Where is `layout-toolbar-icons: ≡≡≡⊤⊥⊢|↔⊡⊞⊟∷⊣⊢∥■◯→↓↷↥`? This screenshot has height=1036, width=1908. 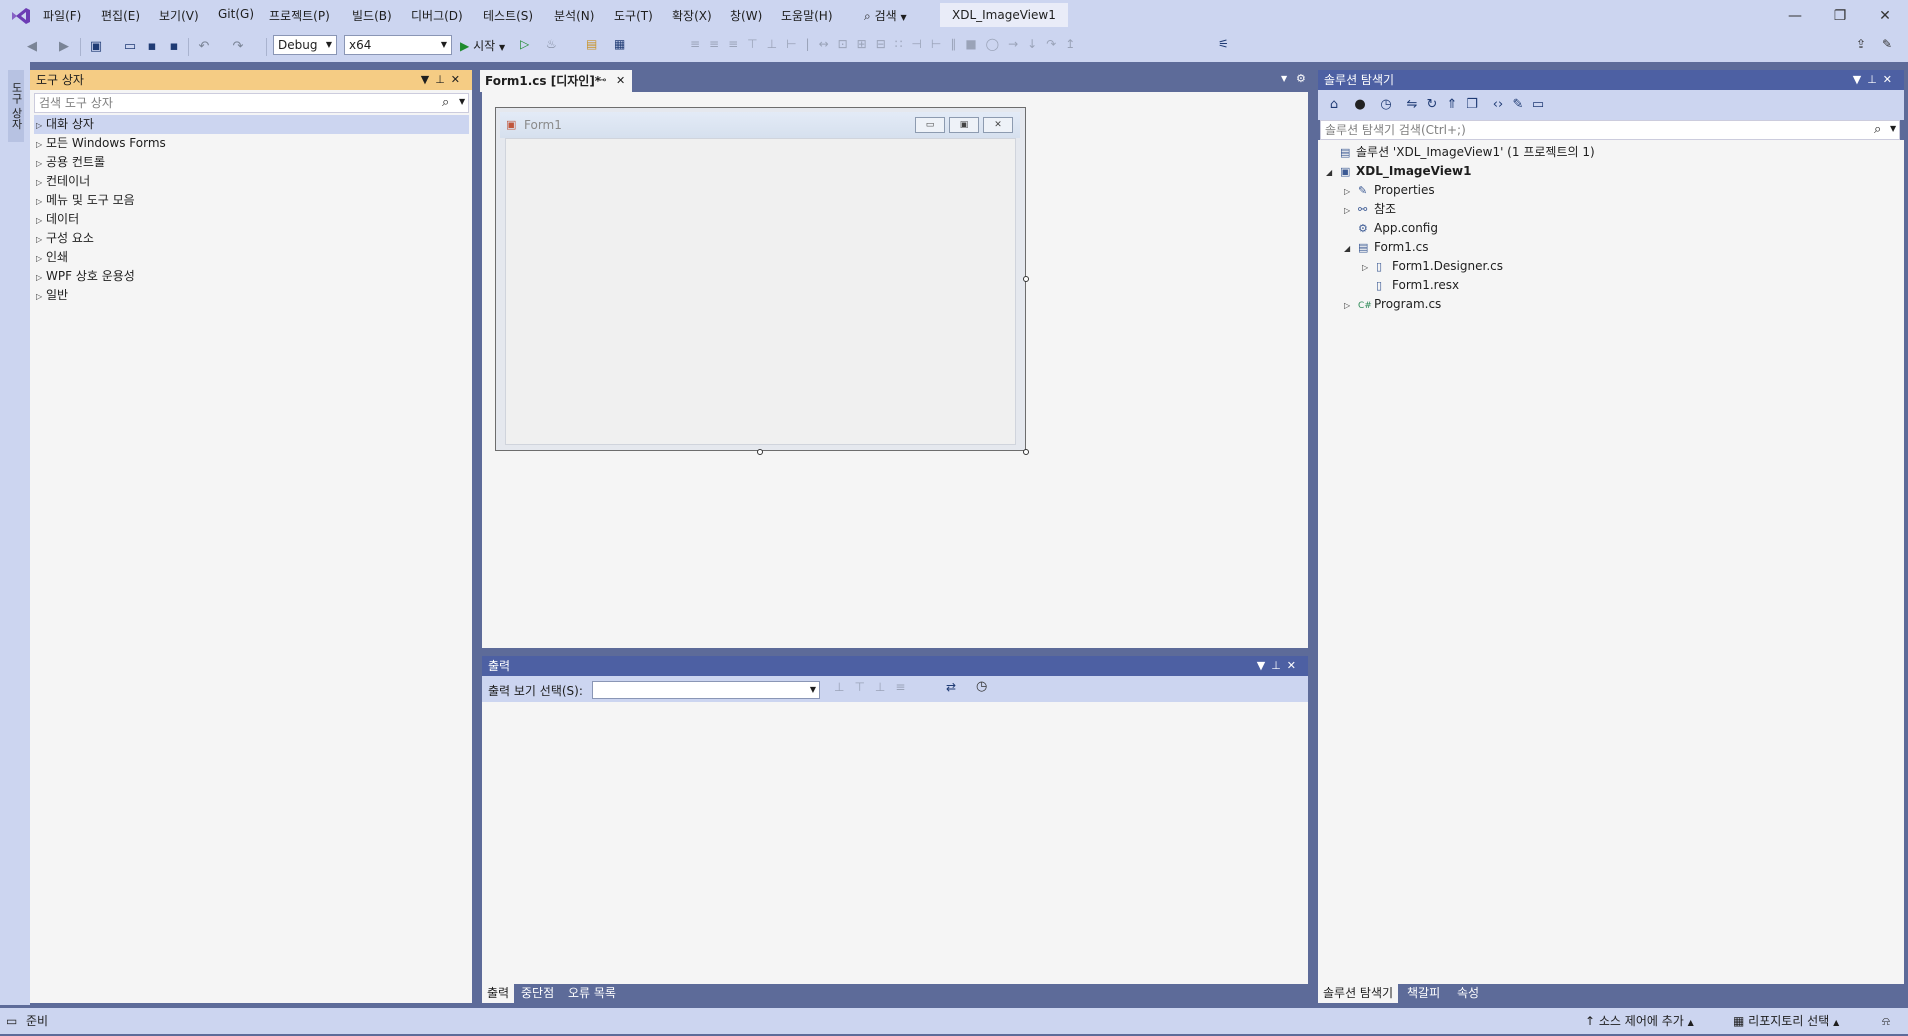 layout-toolbar-icons: ≡≡≡⊤⊥⊢|↔⊡⊞⊟∷⊣⊢∥■◯→↓↷↥ is located at coordinates (955, 46).